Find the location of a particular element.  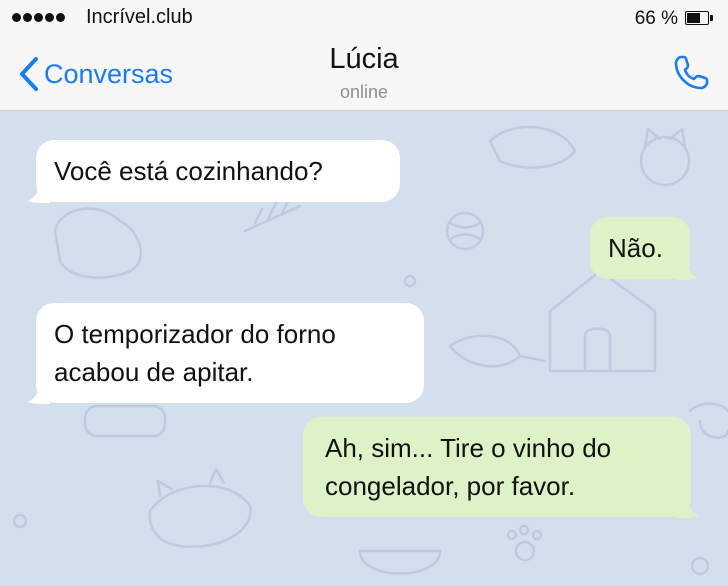

signal-strength-icon is located at coordinates (38, 17).